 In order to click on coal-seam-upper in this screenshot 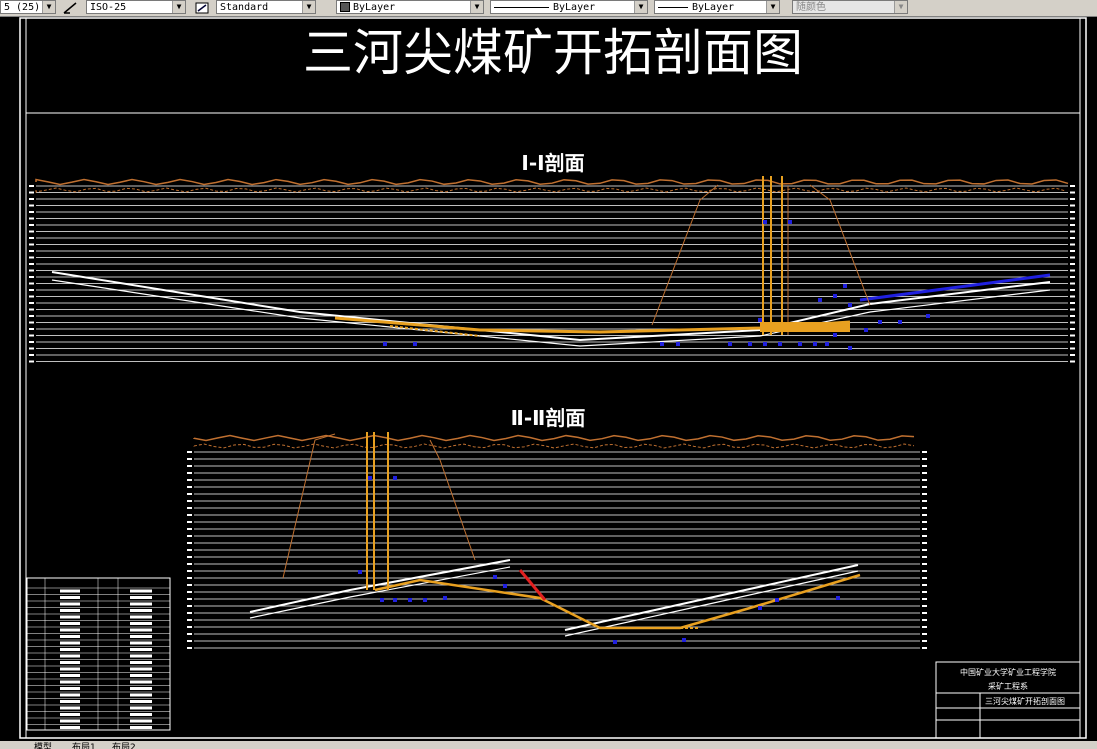, I will do `click(380, 586)`.